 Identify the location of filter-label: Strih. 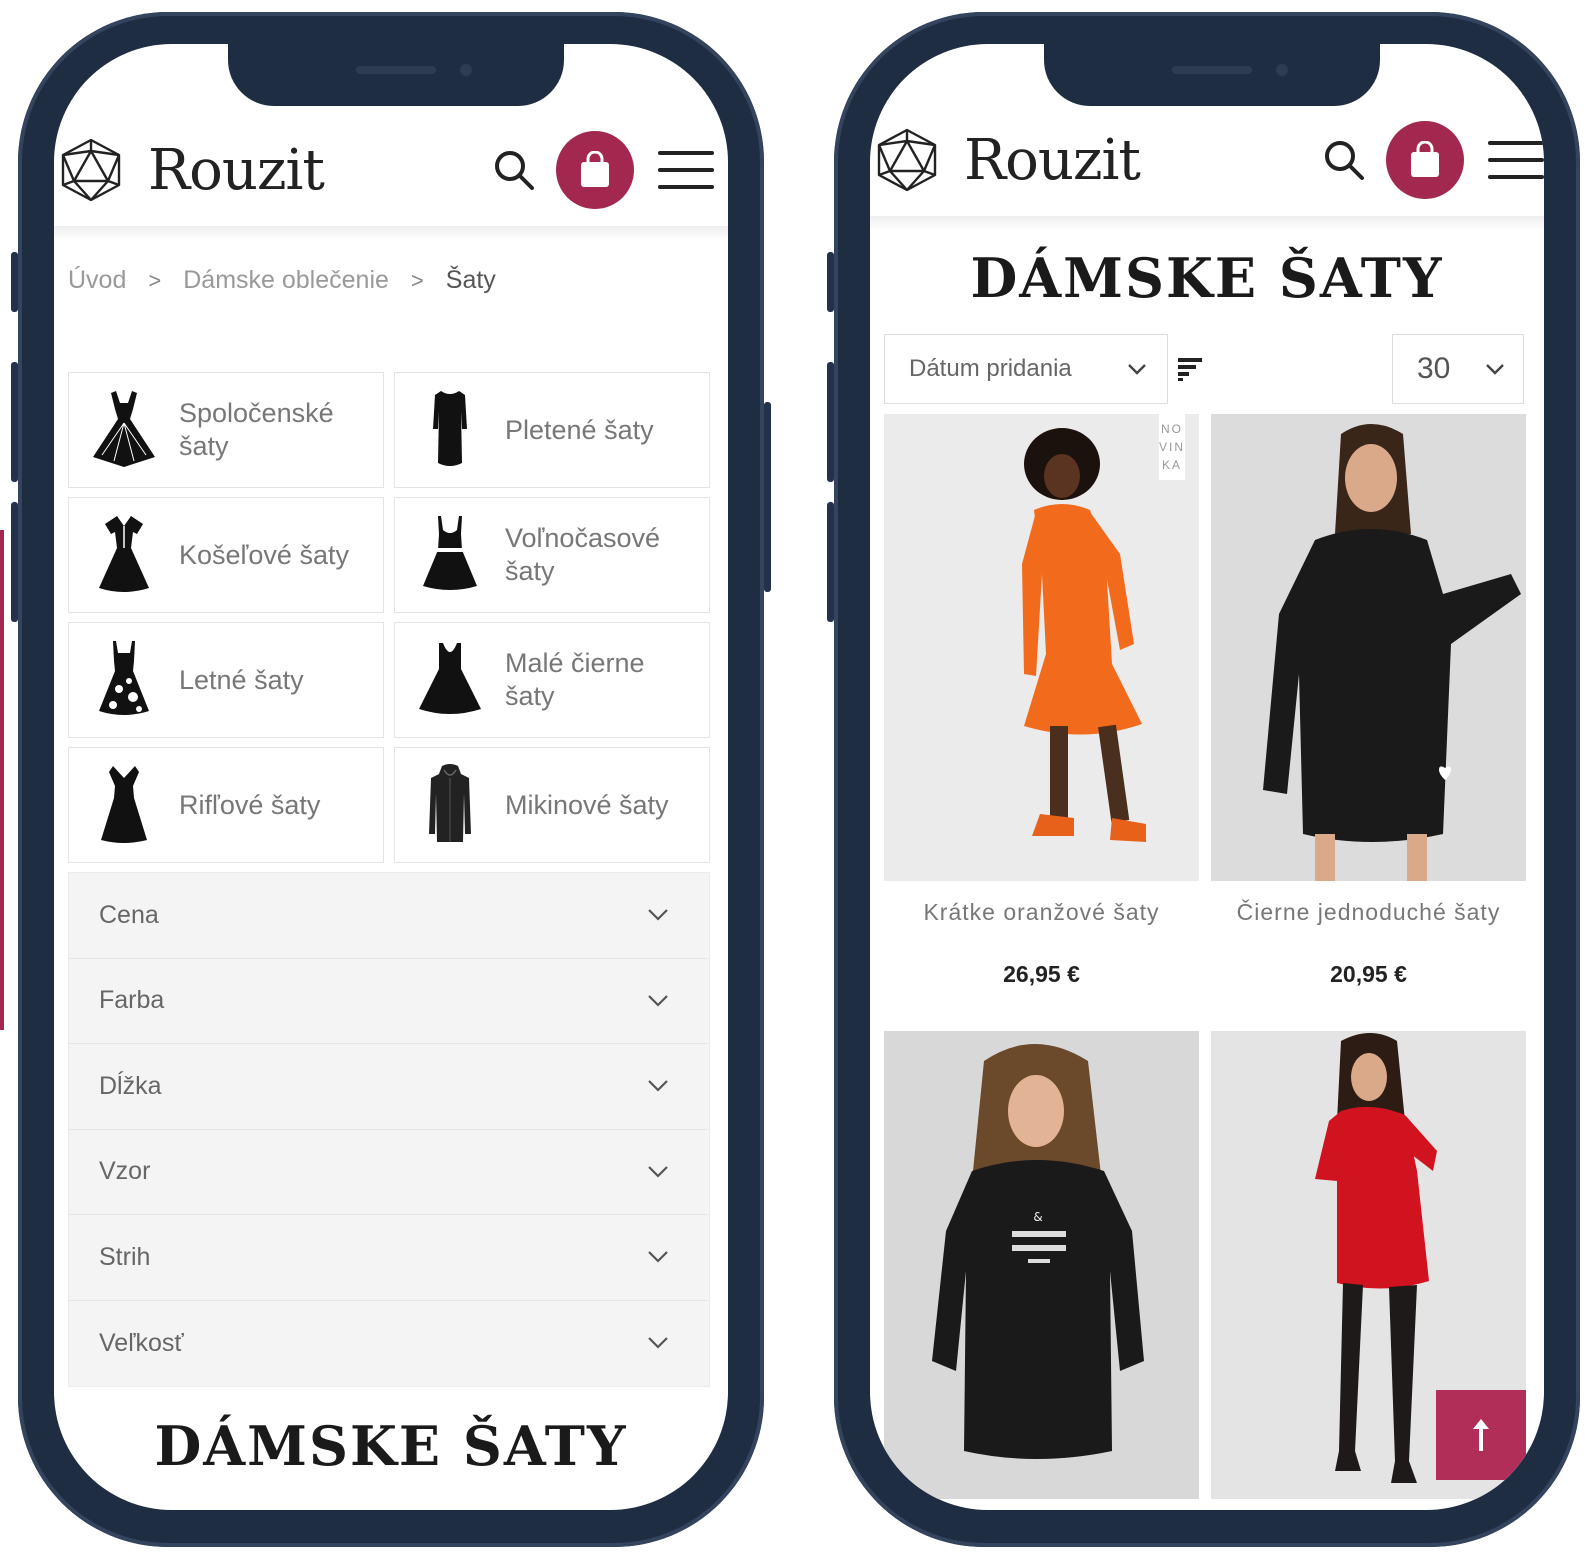
(125, 1256).